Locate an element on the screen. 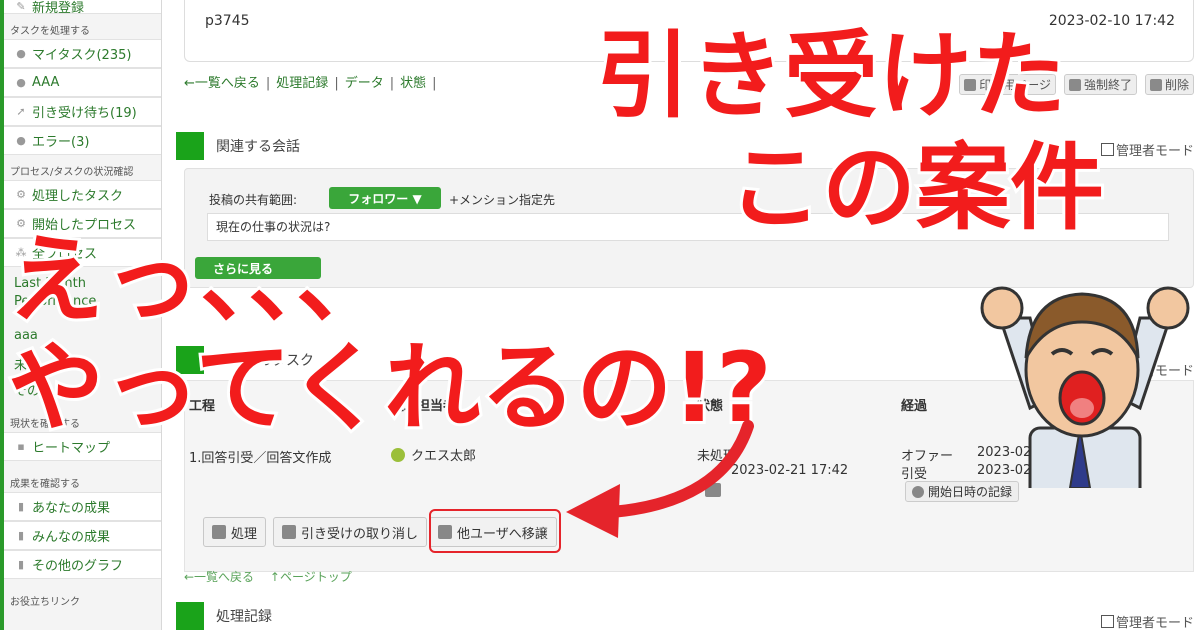 The width and height of the screenshot is (1200, 631). mention-link: +メンション指定先 is located at coordinates (502, 199).